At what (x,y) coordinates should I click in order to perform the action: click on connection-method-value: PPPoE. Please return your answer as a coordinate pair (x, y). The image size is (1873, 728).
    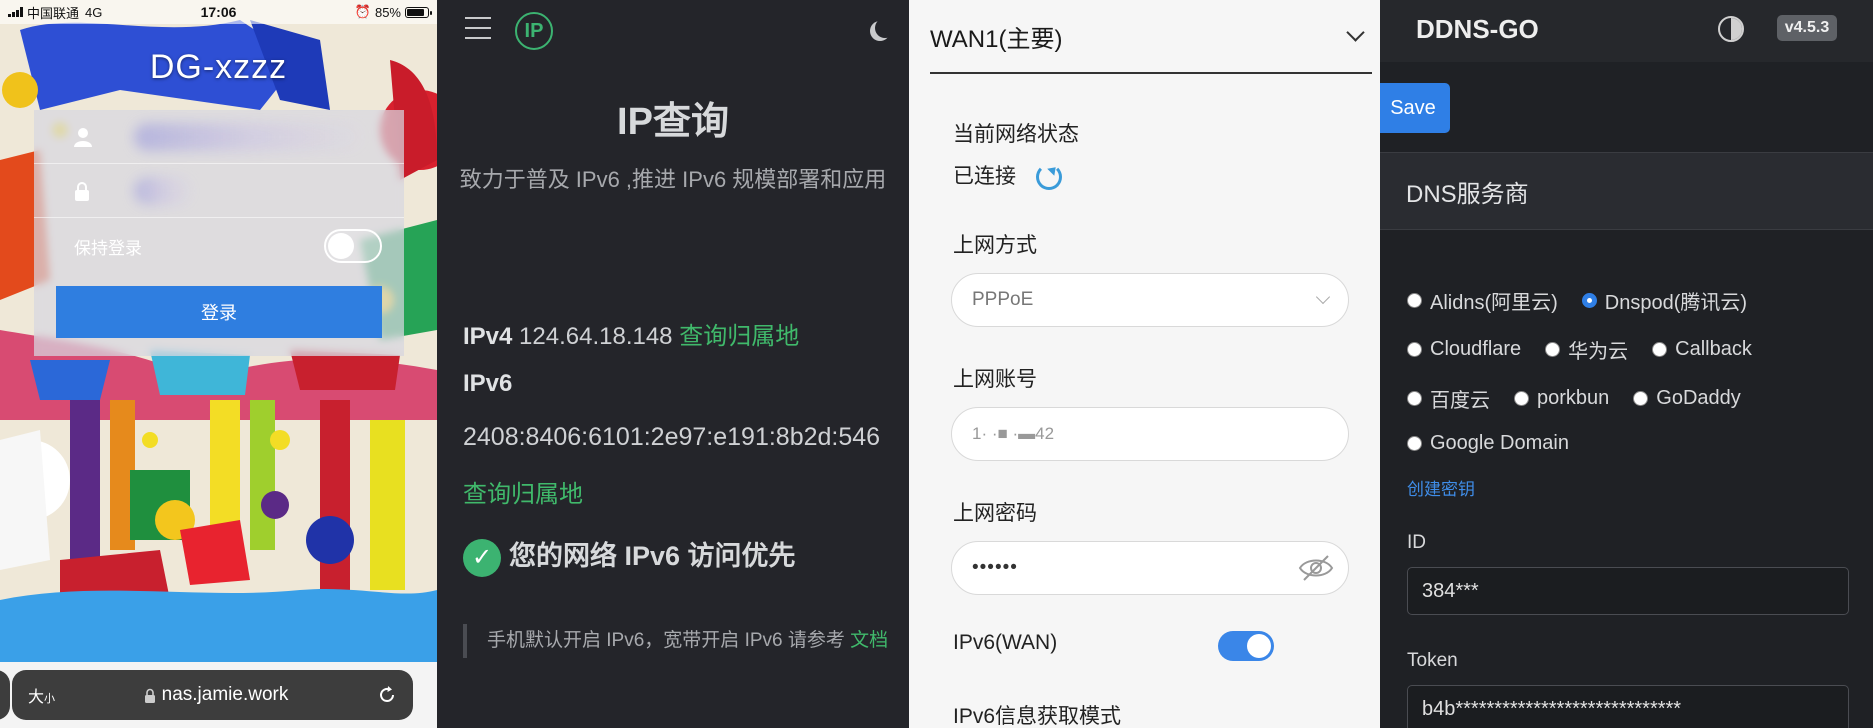
    Looking at the image, I should click on (1003, 299).